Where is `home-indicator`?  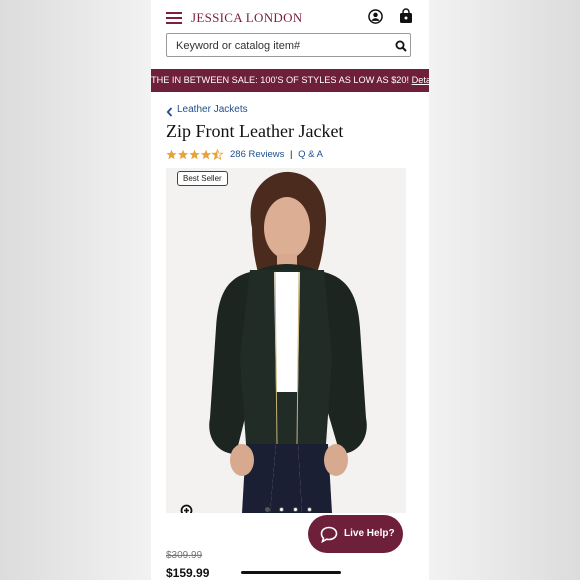 home-indicator is located at coordinates (291, 572).